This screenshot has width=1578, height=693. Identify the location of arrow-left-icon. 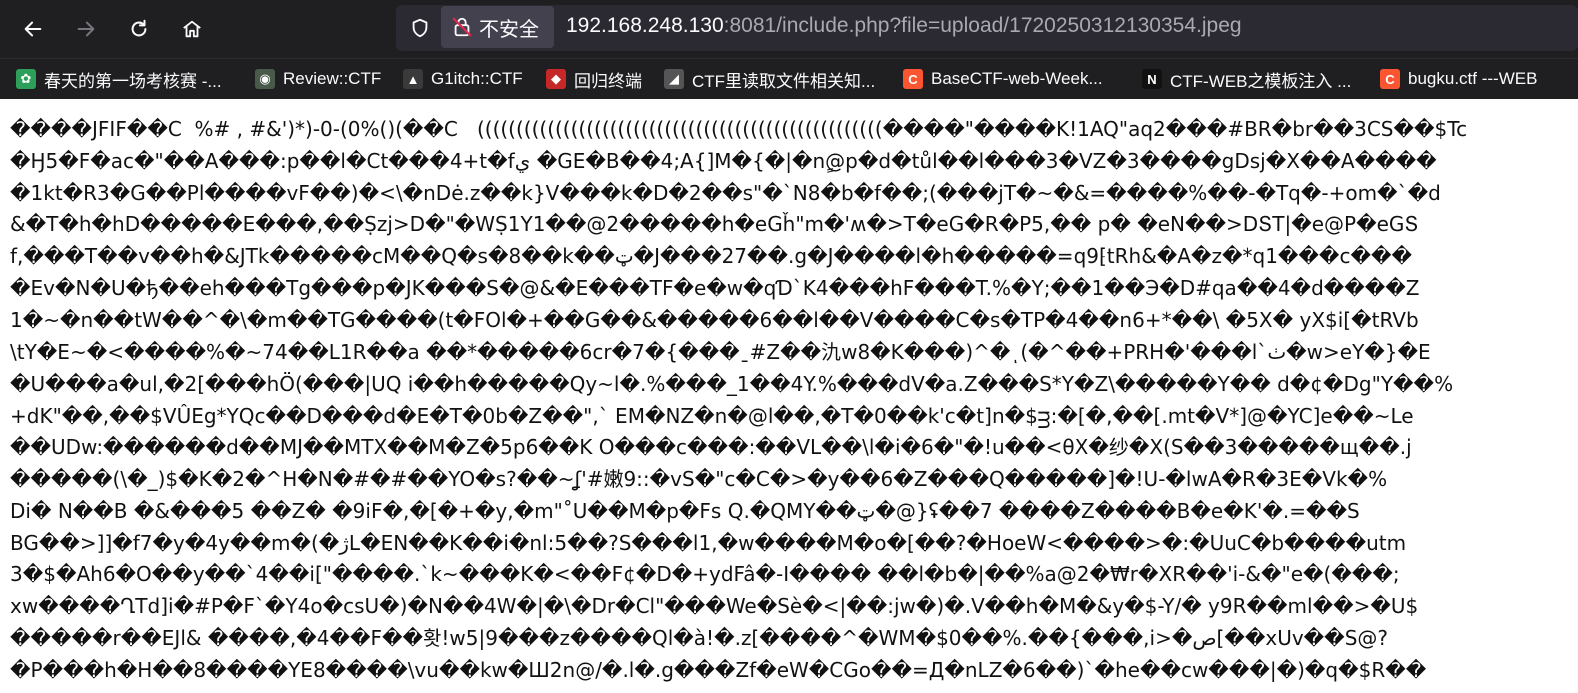
(33, 29).